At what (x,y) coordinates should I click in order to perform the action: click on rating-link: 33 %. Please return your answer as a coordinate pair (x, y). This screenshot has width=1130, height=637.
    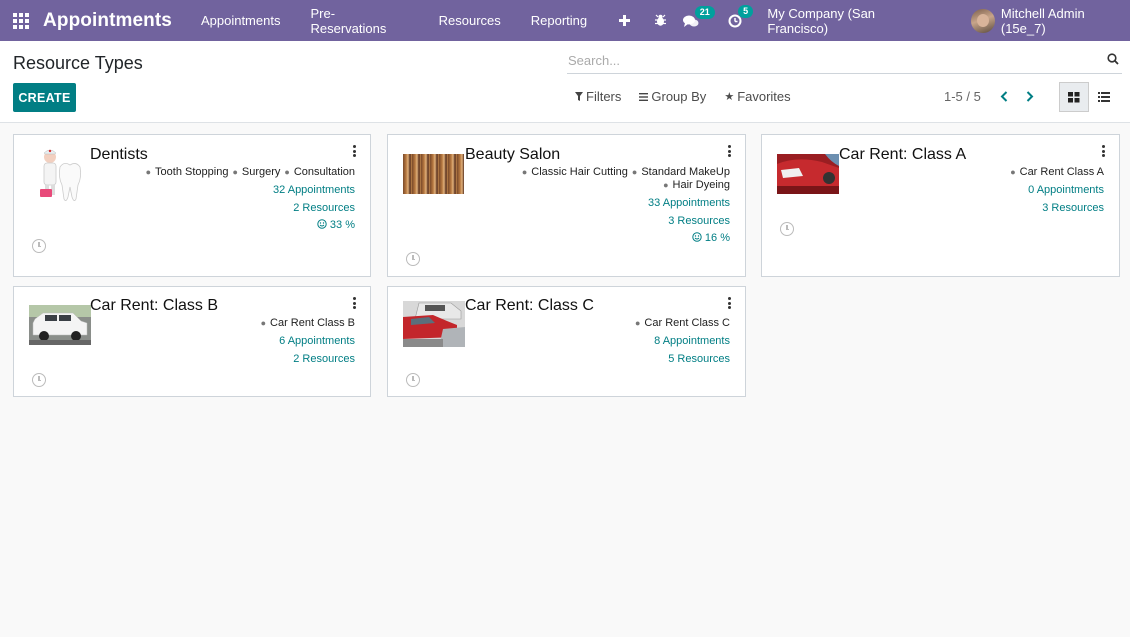
    Looking at the image, I should click on (248, 226).